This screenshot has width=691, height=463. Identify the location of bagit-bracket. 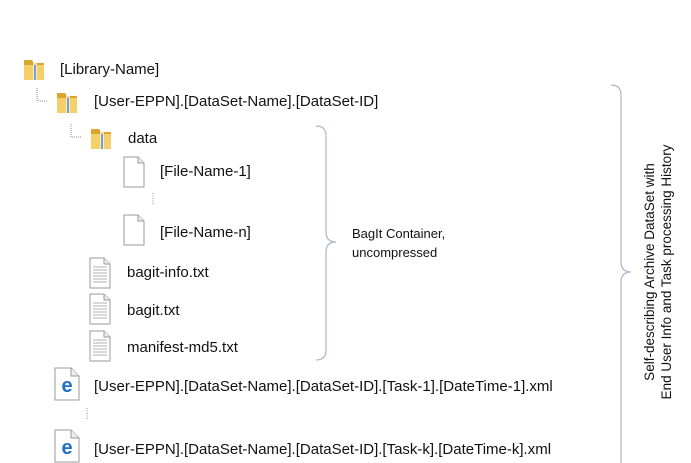
(326, 243).